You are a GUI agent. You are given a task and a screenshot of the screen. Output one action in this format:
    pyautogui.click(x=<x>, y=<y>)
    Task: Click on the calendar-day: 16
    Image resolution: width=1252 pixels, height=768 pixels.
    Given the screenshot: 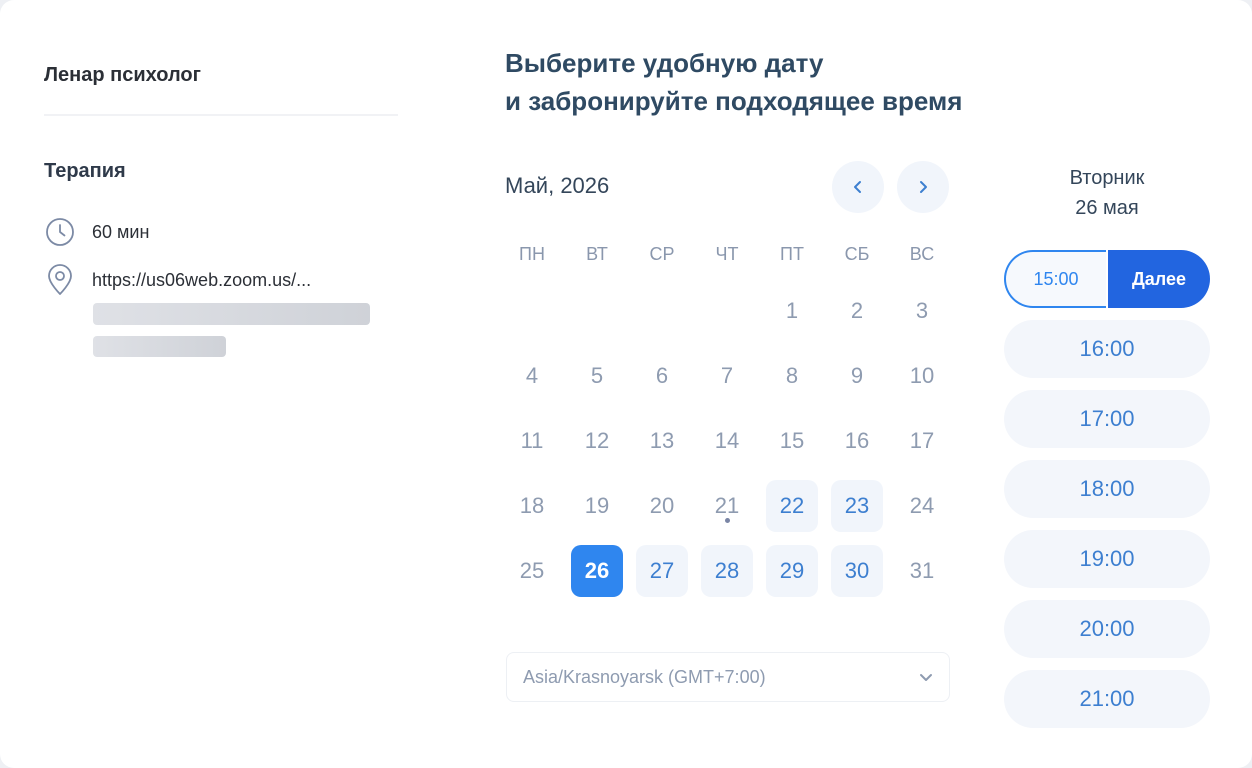 What is the action you would take?
    pyautogui.click(x=857, y=440)
    